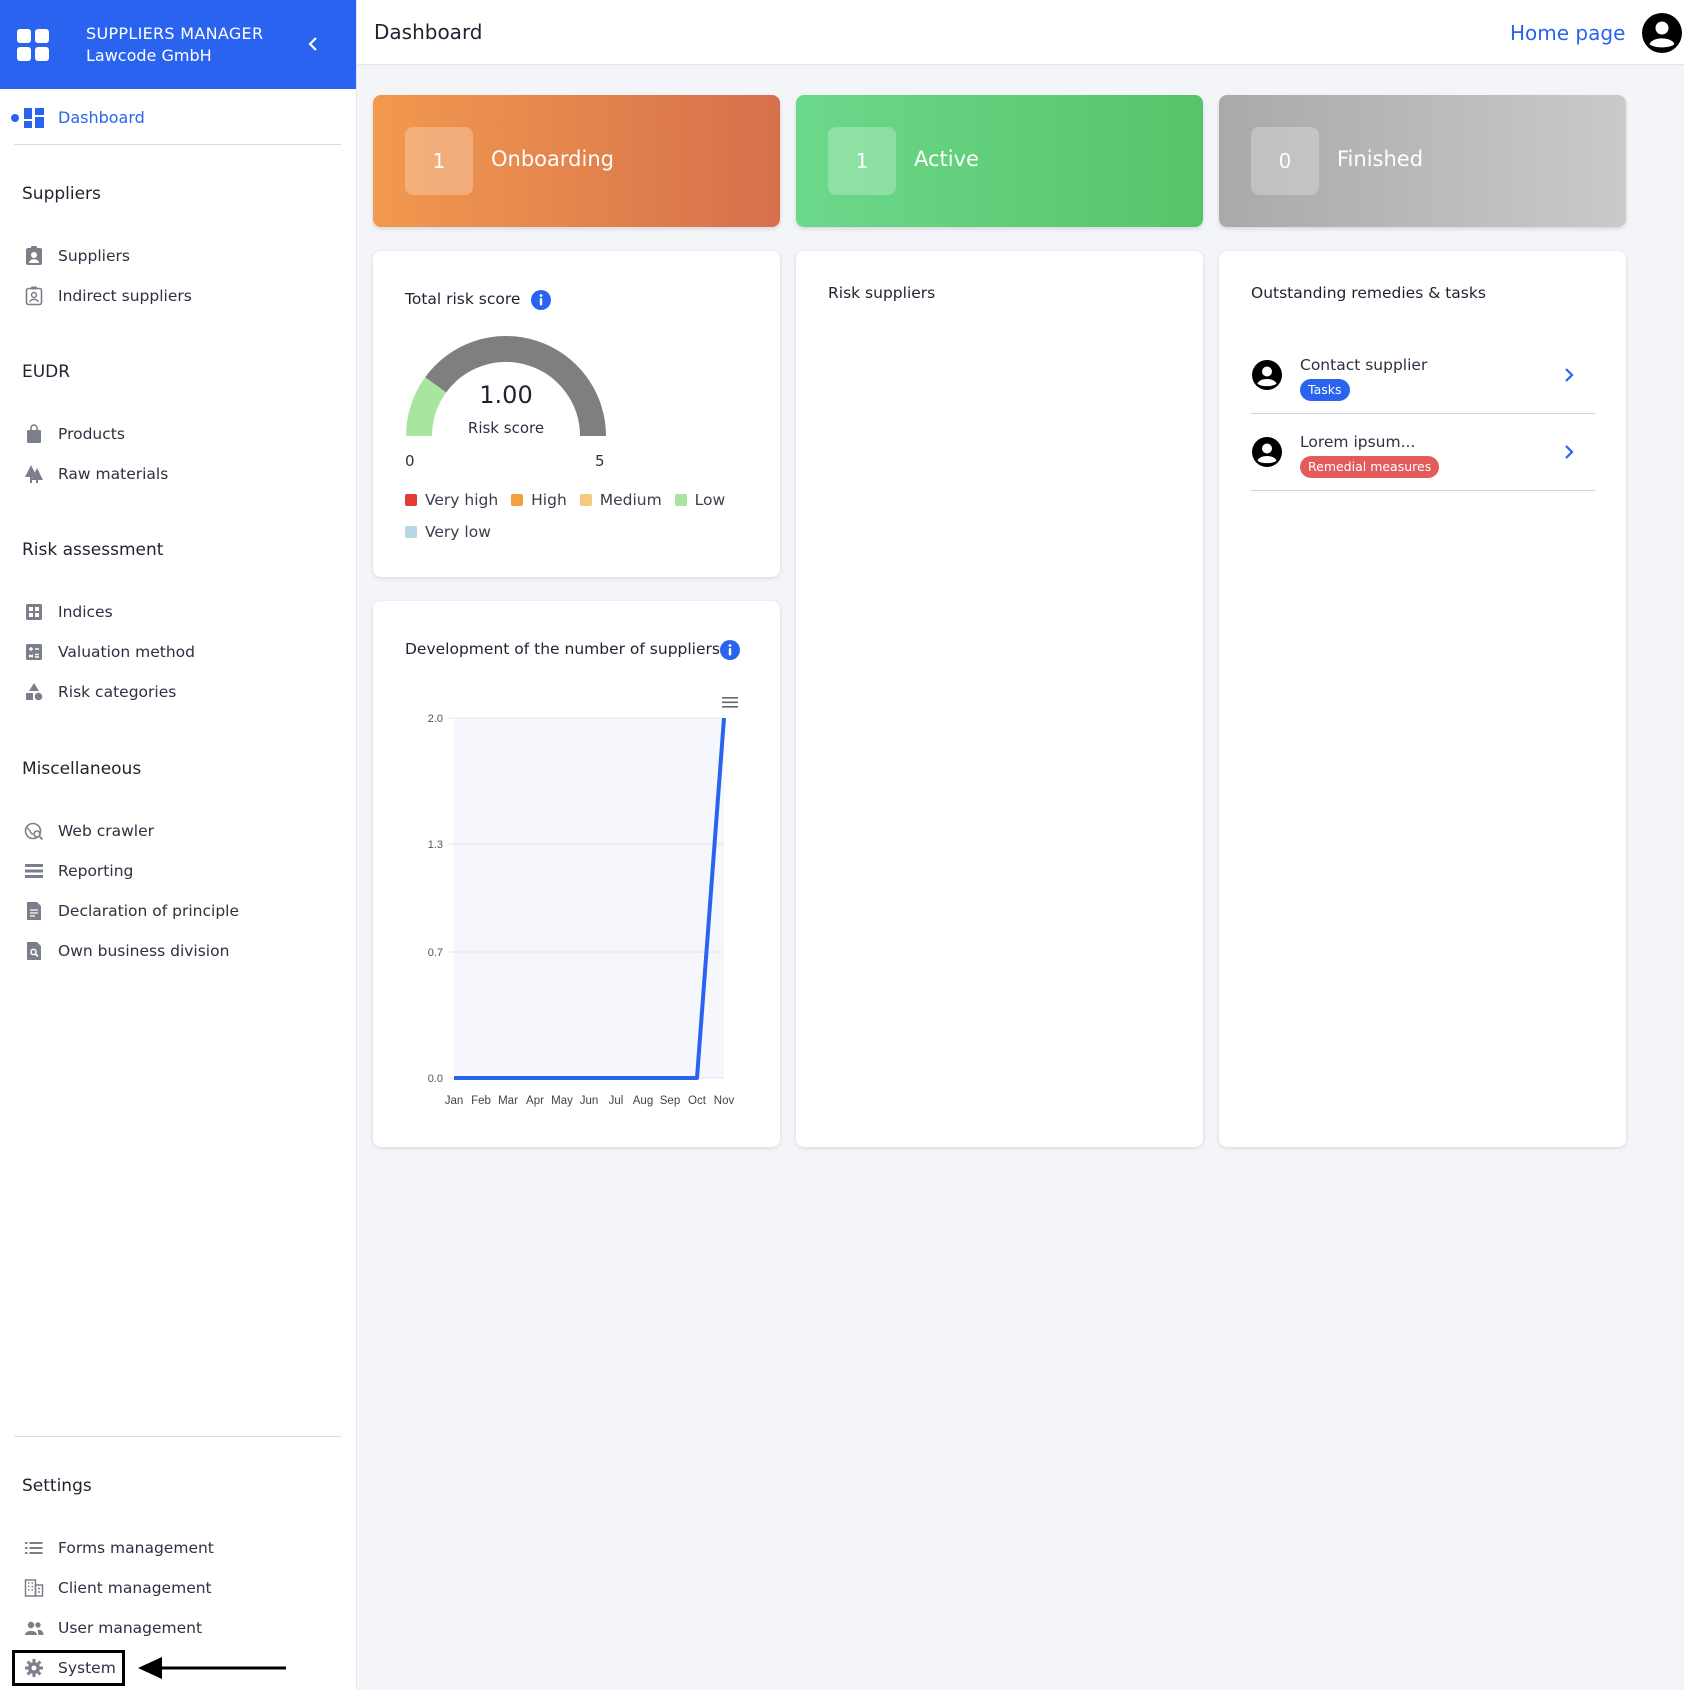 The image size is (1684, 1690). What do you see at coordinates (178, 474) in the screenshot?
I see `sidebar-item-raw-materials: Raw materials` at bounding box center [178, 474].